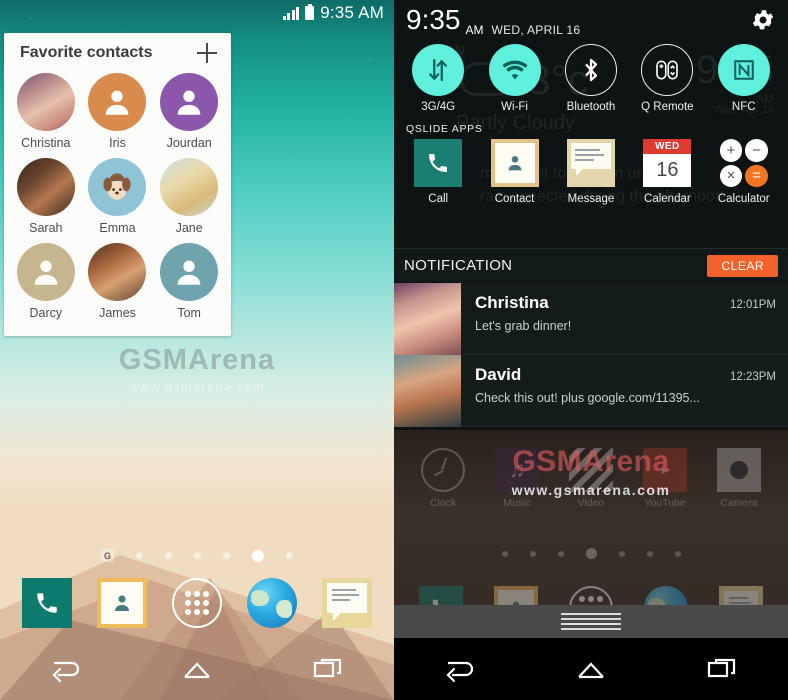 Image resolution: width=788 pixels, height=700 pixels. Describe the element at coordinates (624, 318) in the screenshot. I see `notification-body: Christina 12:01PM Let's grab dinner!` at that location.